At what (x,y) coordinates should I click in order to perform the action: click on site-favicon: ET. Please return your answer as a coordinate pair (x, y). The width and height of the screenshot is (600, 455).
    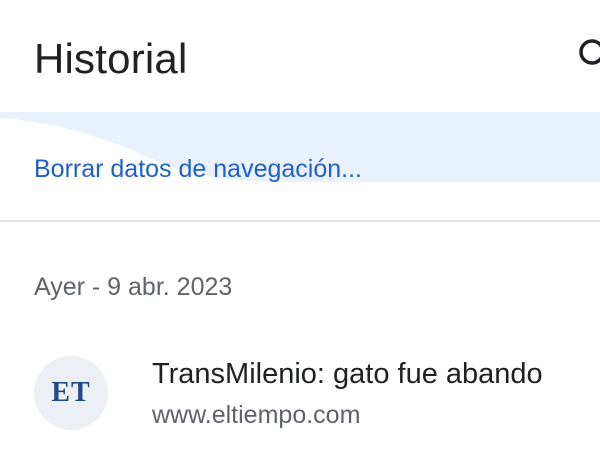
    Looking at the image, I should click on (71, 393).